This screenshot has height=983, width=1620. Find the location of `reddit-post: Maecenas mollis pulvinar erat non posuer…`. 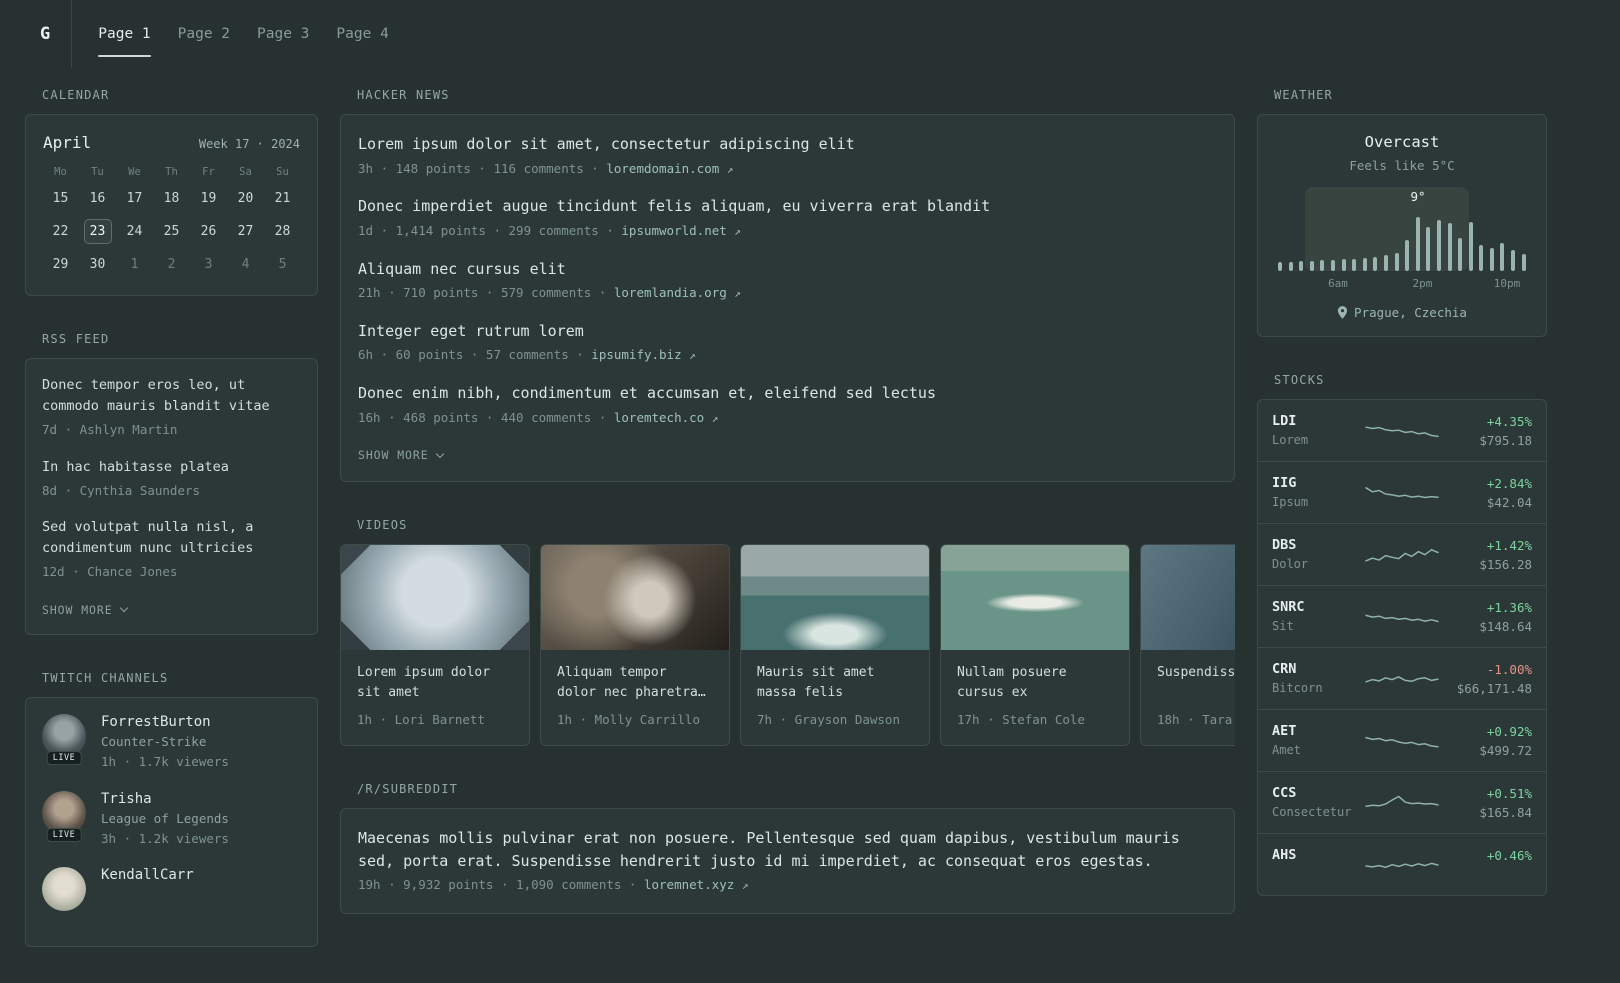

reddit-post: Maecenas mollis pulvinar erat non posuer… is located at coordinates (787, 861).